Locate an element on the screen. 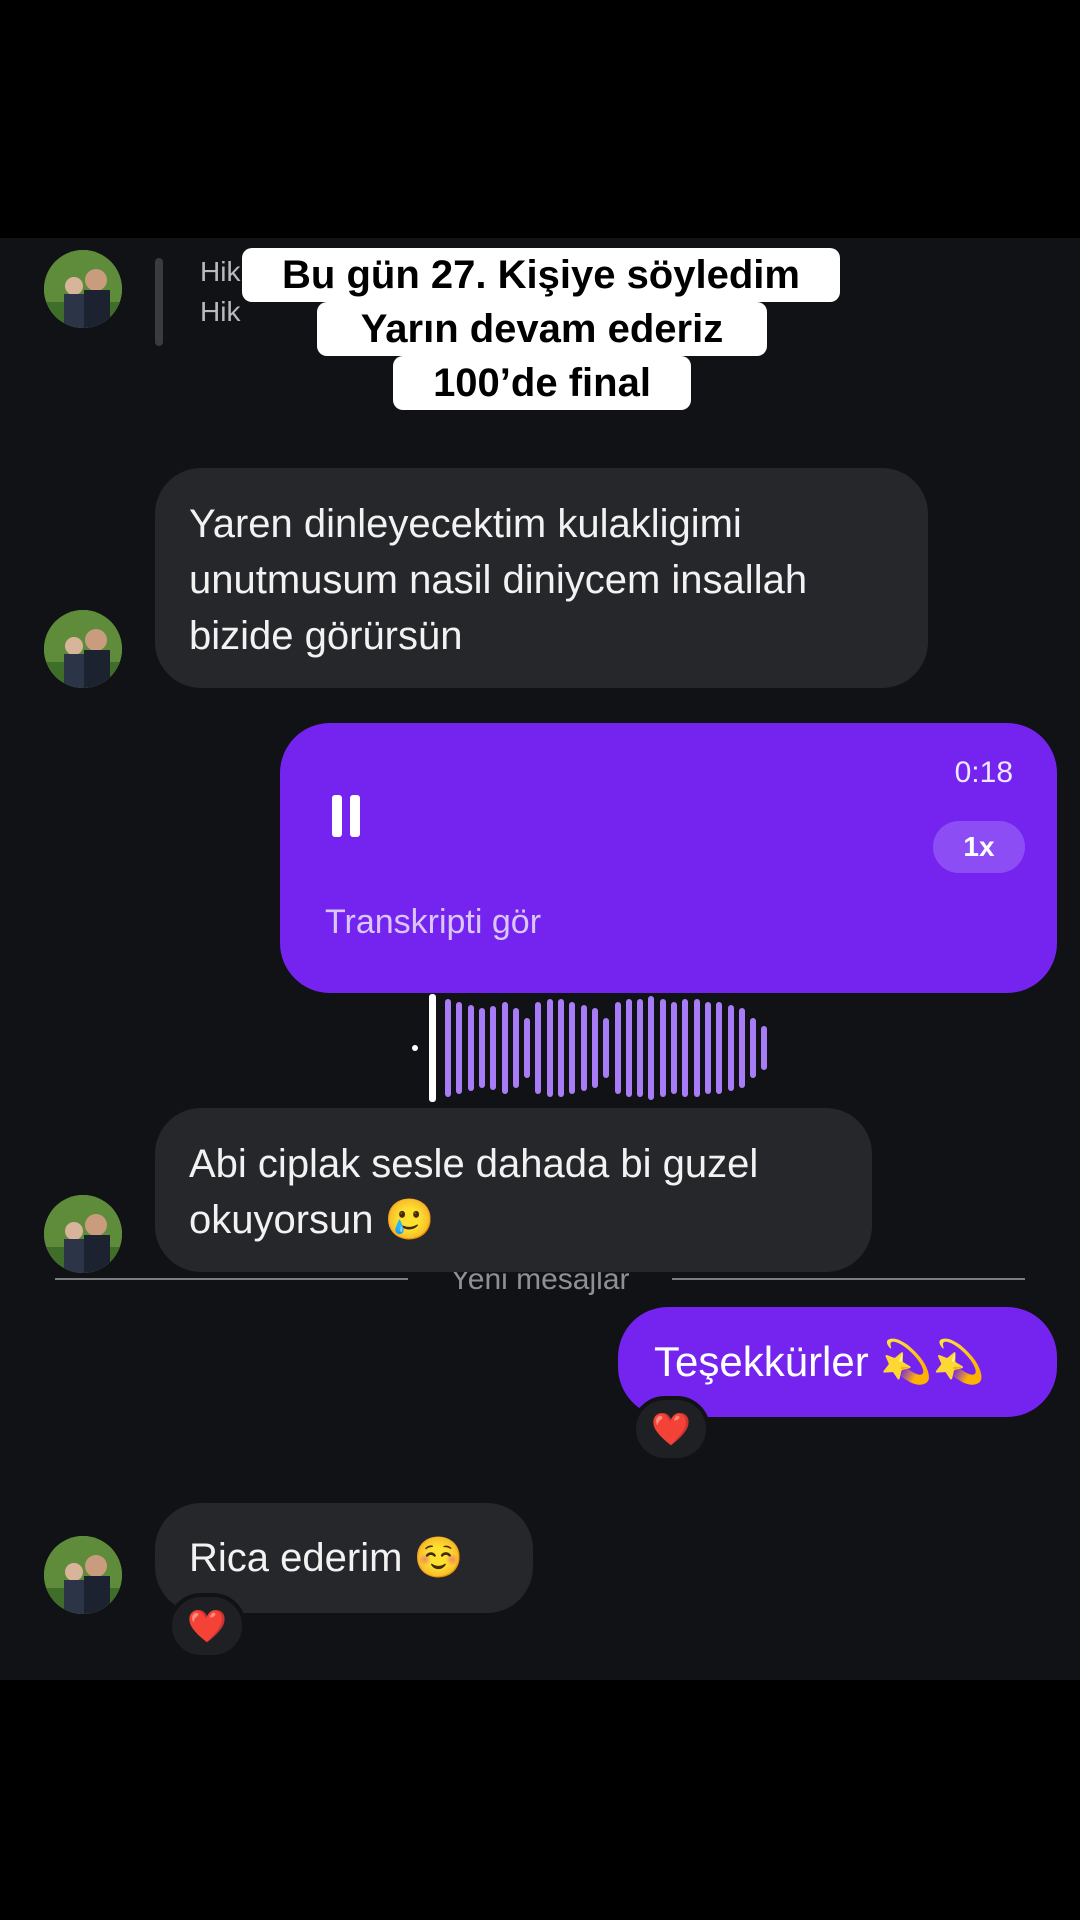 The width and height of the screenshot is (1080, 1920). caption-line-2: Yarın devam ederiz is located at coordinates (542, 329).